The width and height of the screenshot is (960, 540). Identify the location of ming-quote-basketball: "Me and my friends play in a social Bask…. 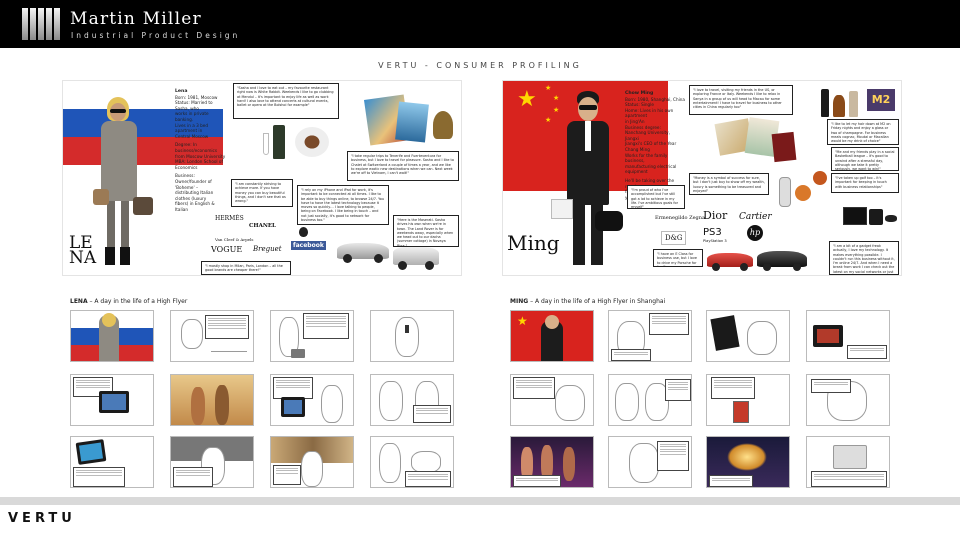
(865, 159).